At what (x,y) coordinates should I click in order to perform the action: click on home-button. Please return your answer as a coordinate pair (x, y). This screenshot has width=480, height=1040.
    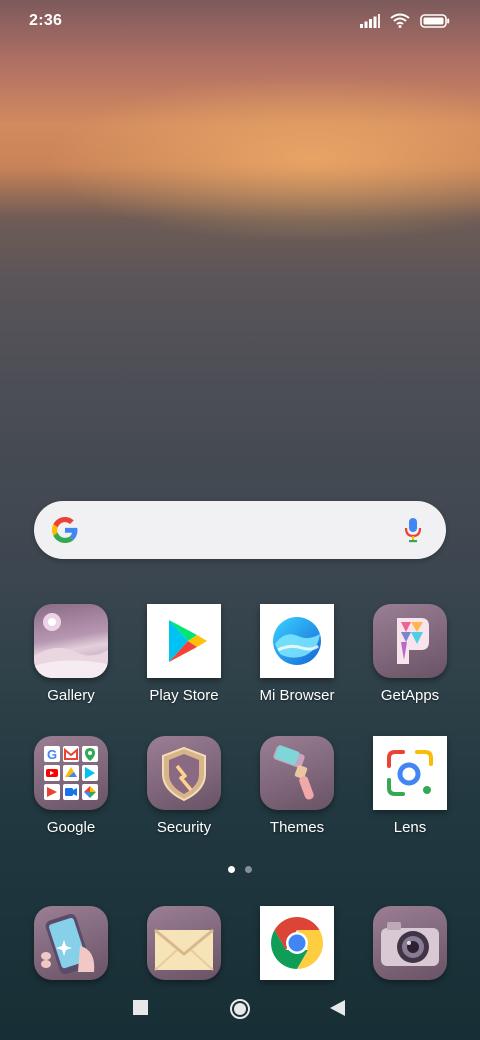
    Looking at the image, I should click on (240, 1009).